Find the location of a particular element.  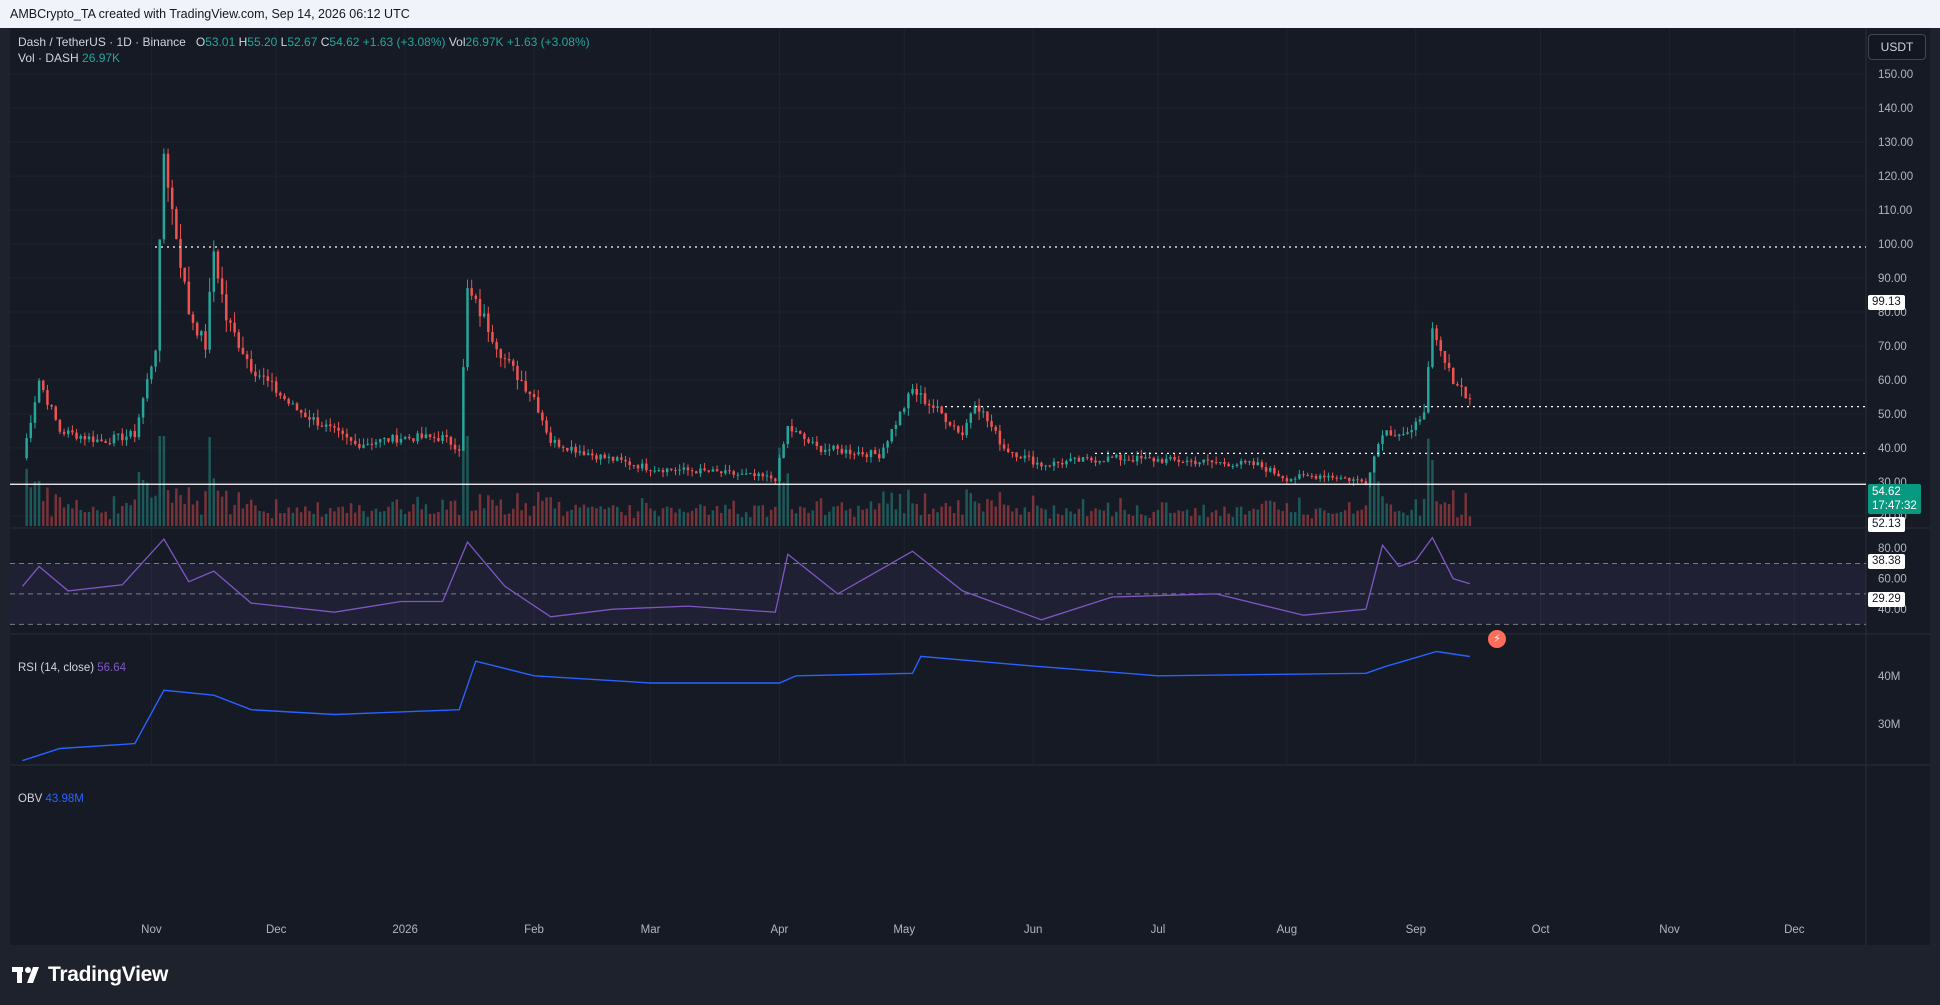

low-value: 52.67 is located at coordinates (302, 42).